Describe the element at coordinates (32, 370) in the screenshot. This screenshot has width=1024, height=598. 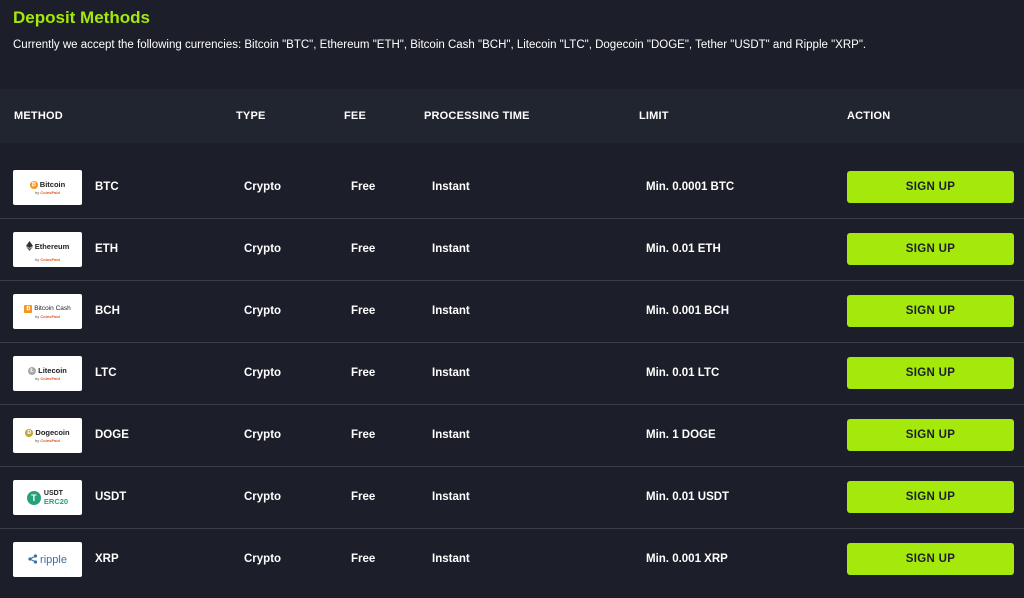
I see `litecoin-icon: Ł` at that location.